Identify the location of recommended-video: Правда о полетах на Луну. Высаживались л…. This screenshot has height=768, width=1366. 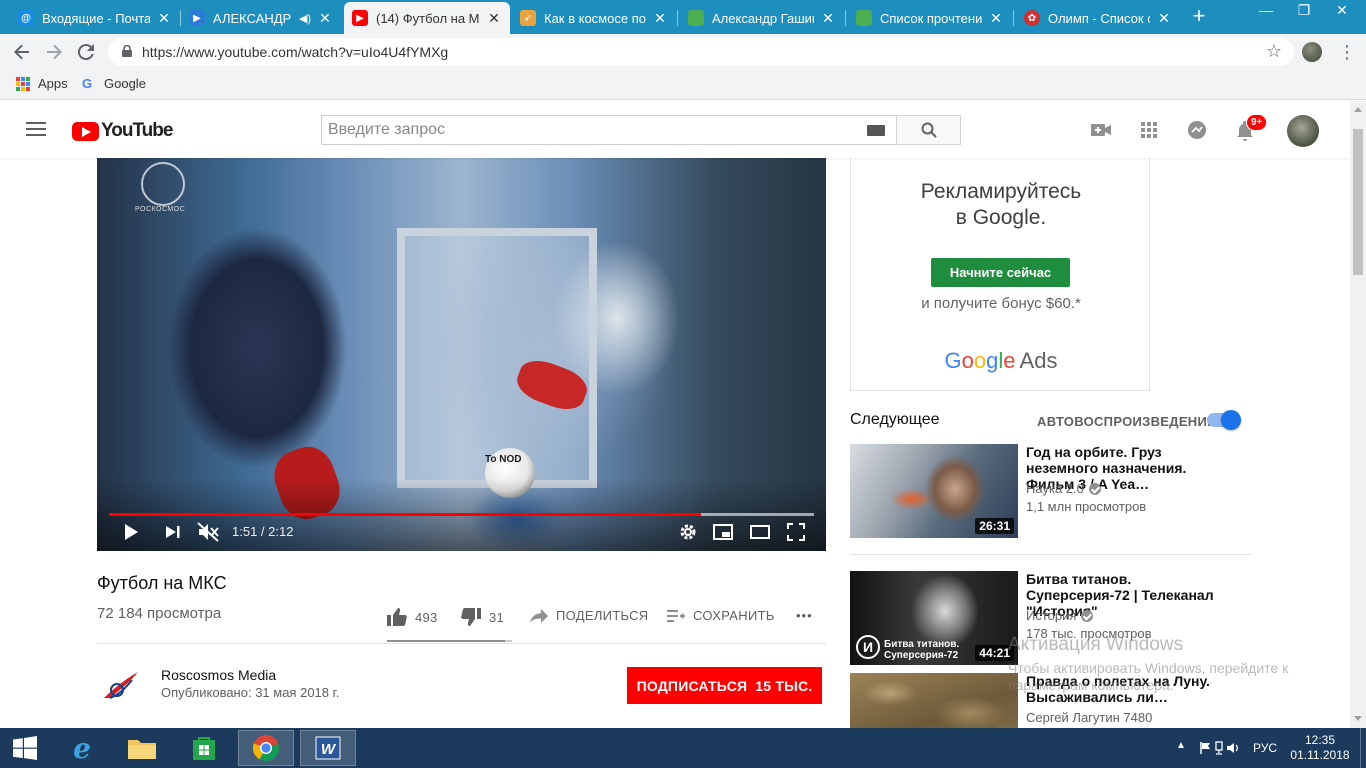
(1051, 700).